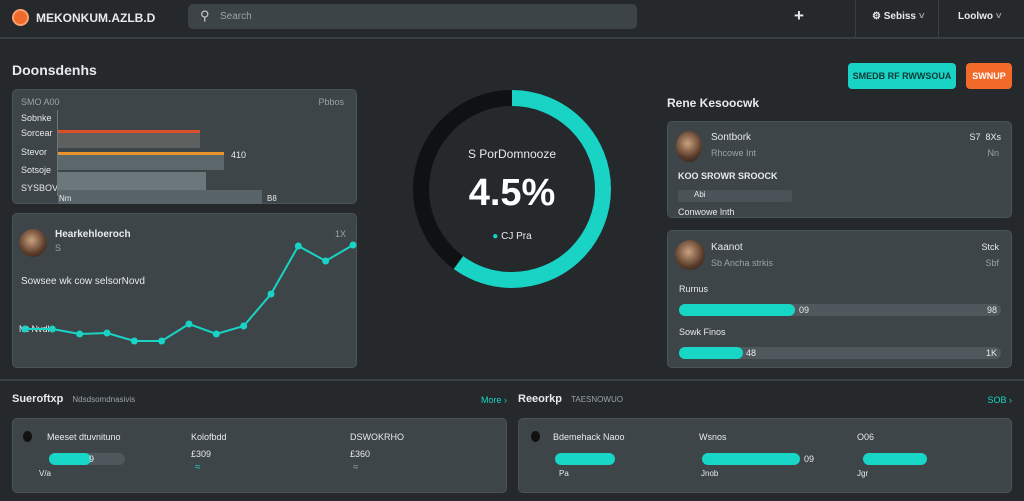 The height and width of the screenshot is (501, 1024). Describe the element at coordinates (991, 310) in the screenshot. I see `progress-end: 98` at that location.